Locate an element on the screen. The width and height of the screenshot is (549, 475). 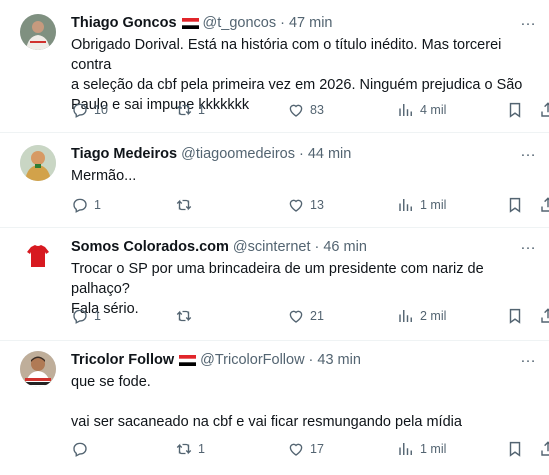
author-name: Somos Colorados.com is located at coordinates (150, 247).